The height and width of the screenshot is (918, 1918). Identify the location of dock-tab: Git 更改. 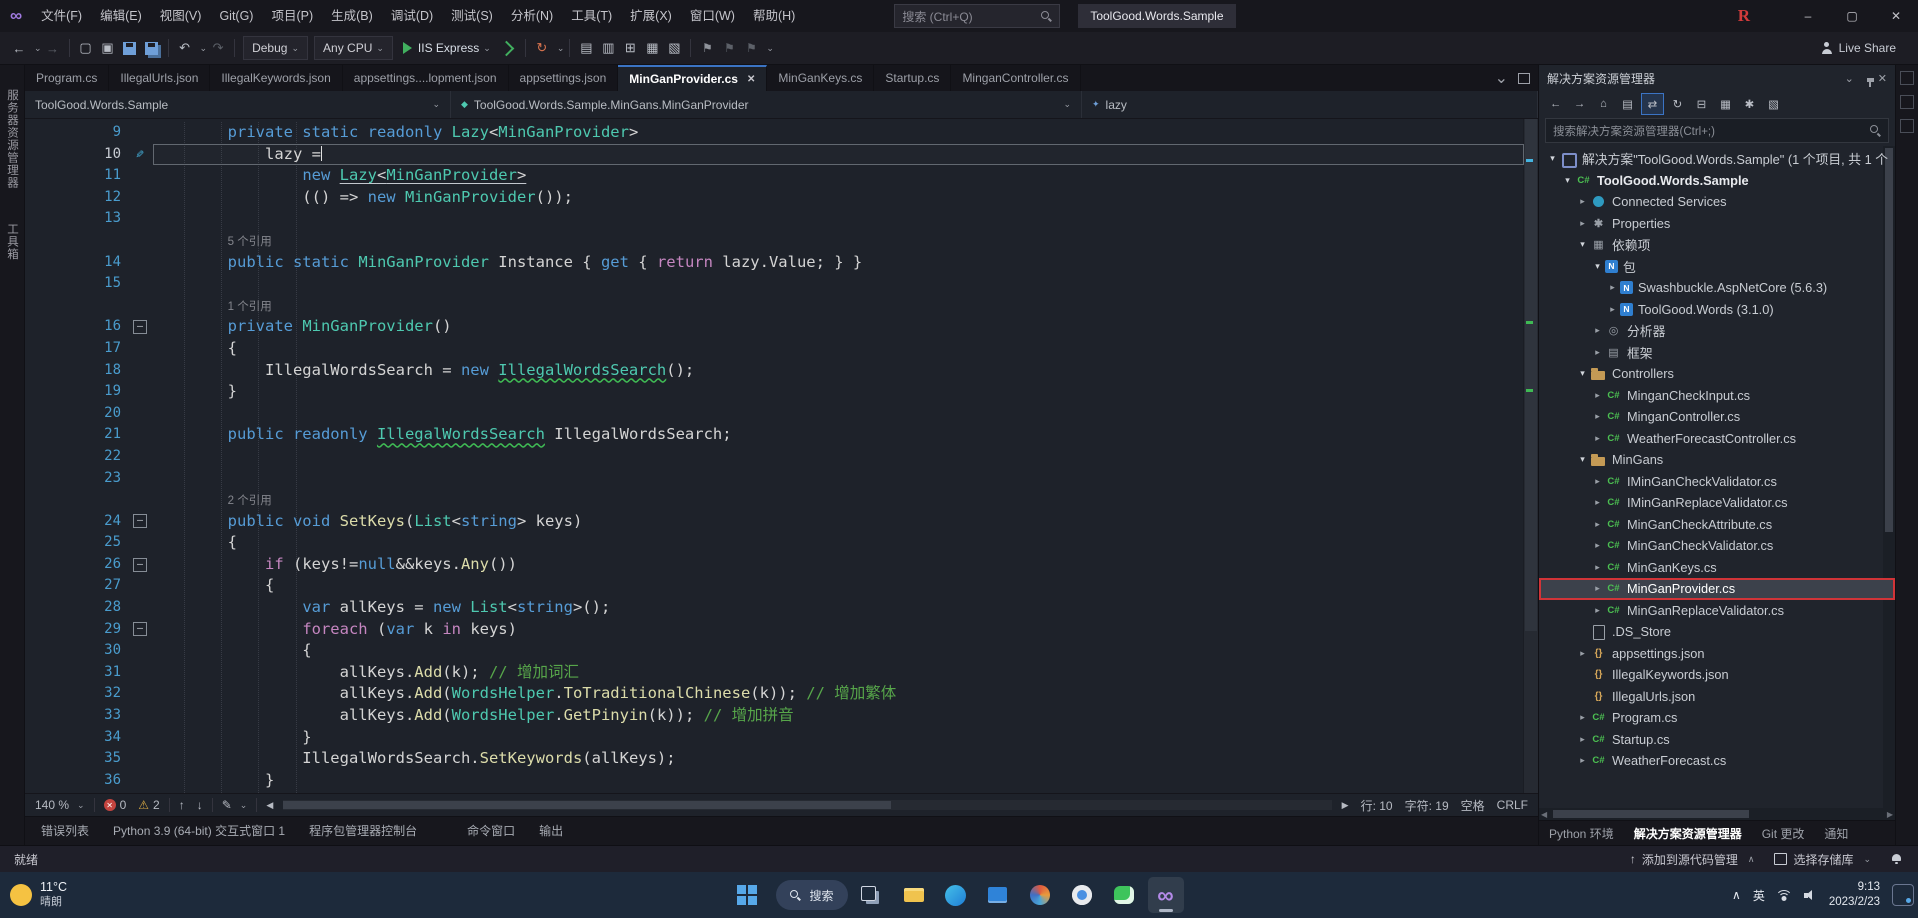
(1783, 833).